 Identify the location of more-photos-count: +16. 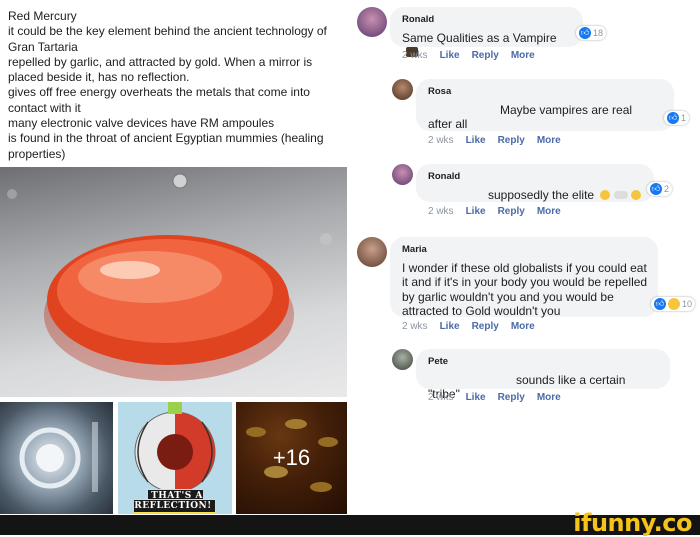
(291, 458).